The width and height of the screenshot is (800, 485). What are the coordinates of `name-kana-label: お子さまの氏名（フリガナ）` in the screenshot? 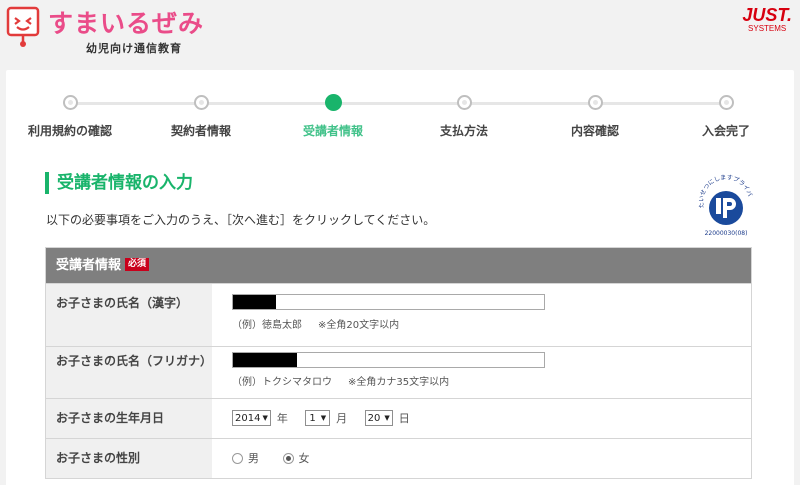 It's located at (129, 372).